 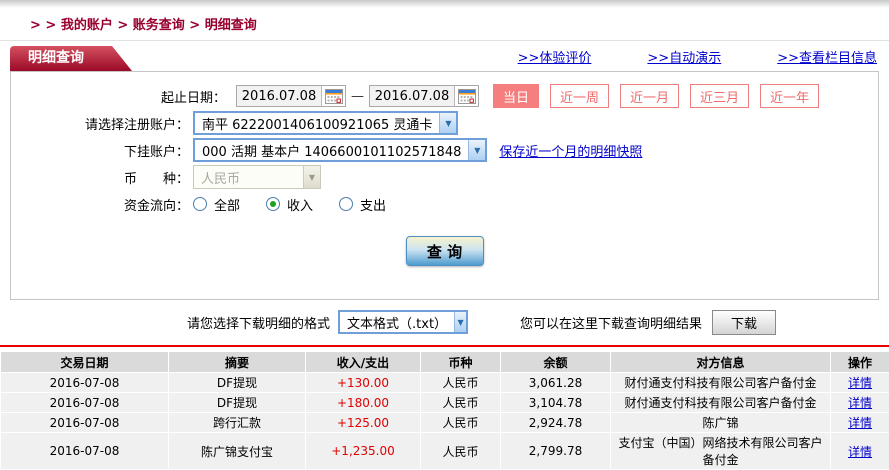 I want to click on quick-range-year-button: 近一年, so click(x=789, y=96).